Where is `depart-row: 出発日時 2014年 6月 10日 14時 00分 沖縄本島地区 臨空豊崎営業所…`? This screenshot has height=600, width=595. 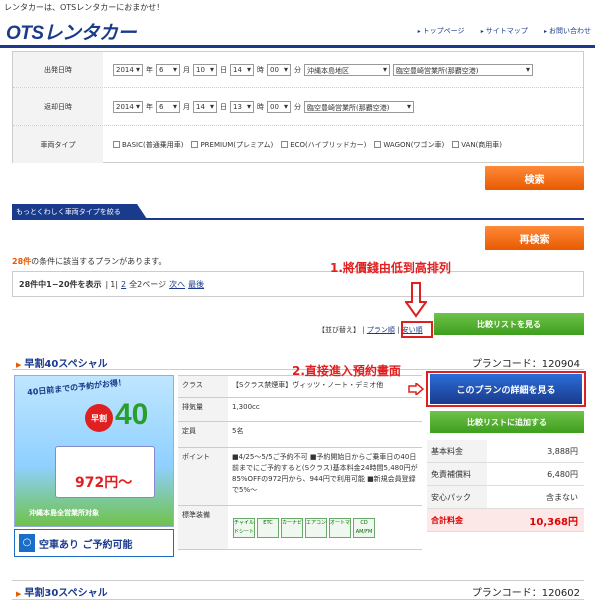 depart-row: 出発日時 2014年 6月 10日 14時 00分 沖縄本島地区 臨空豊崎営業所… is located at coordinates (298, 70).